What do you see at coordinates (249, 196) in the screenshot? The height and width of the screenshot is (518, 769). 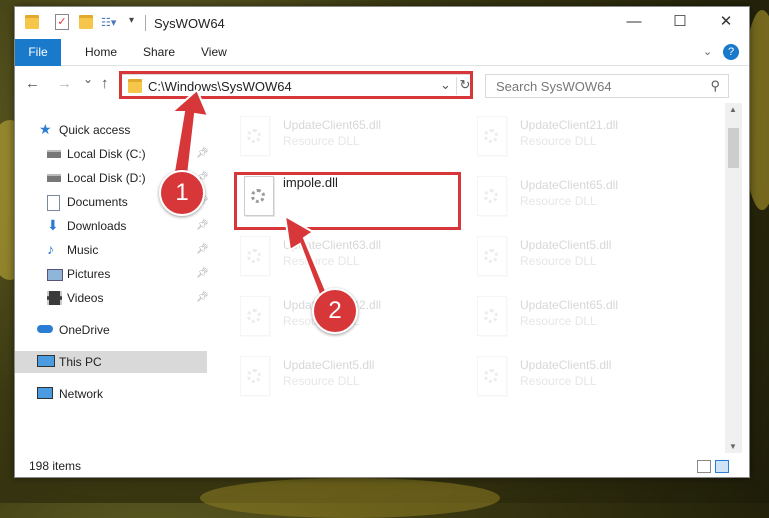 I see `annotation-arrows` at bounding box center [249, 196].